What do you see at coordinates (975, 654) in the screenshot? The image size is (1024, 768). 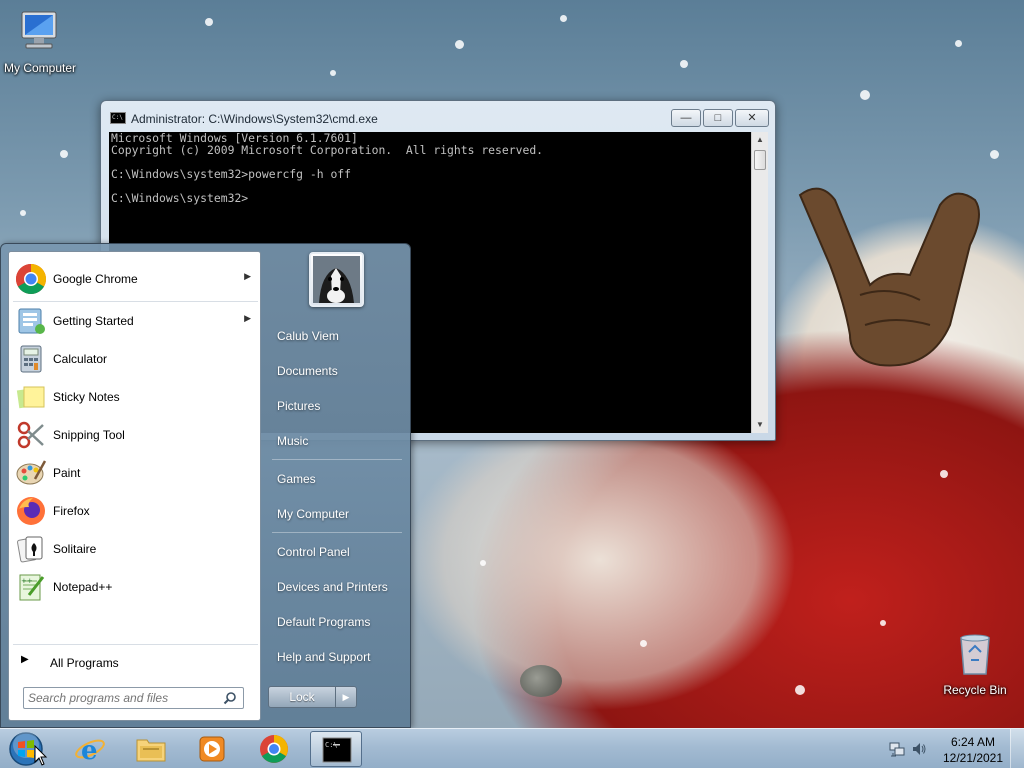 I see `recycle-bin-icon` at bounding box center [975, 654].